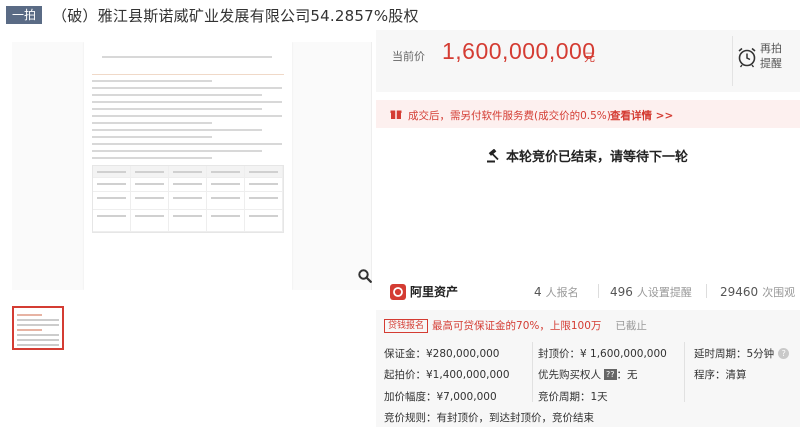 This screenshot has height=427, width=800. Describe the element at coordinates (493, 155) in the screenshot. I see `gavel-icon` at that location.